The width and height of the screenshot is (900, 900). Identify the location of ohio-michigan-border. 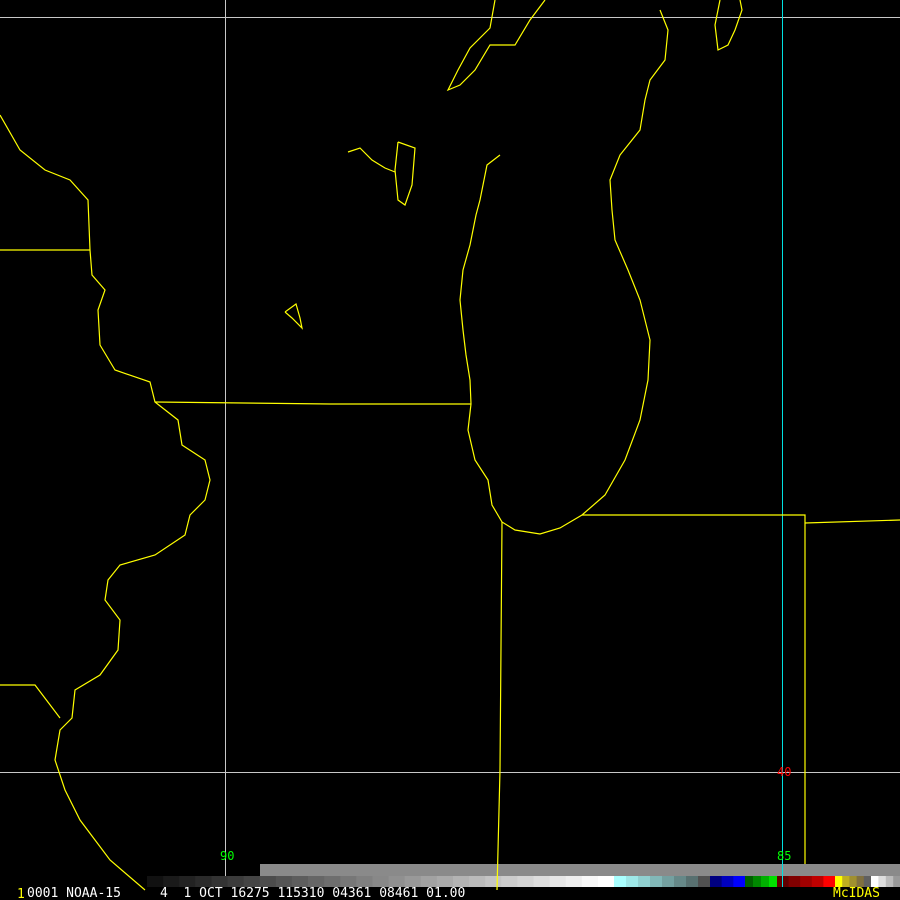
(852, 521).